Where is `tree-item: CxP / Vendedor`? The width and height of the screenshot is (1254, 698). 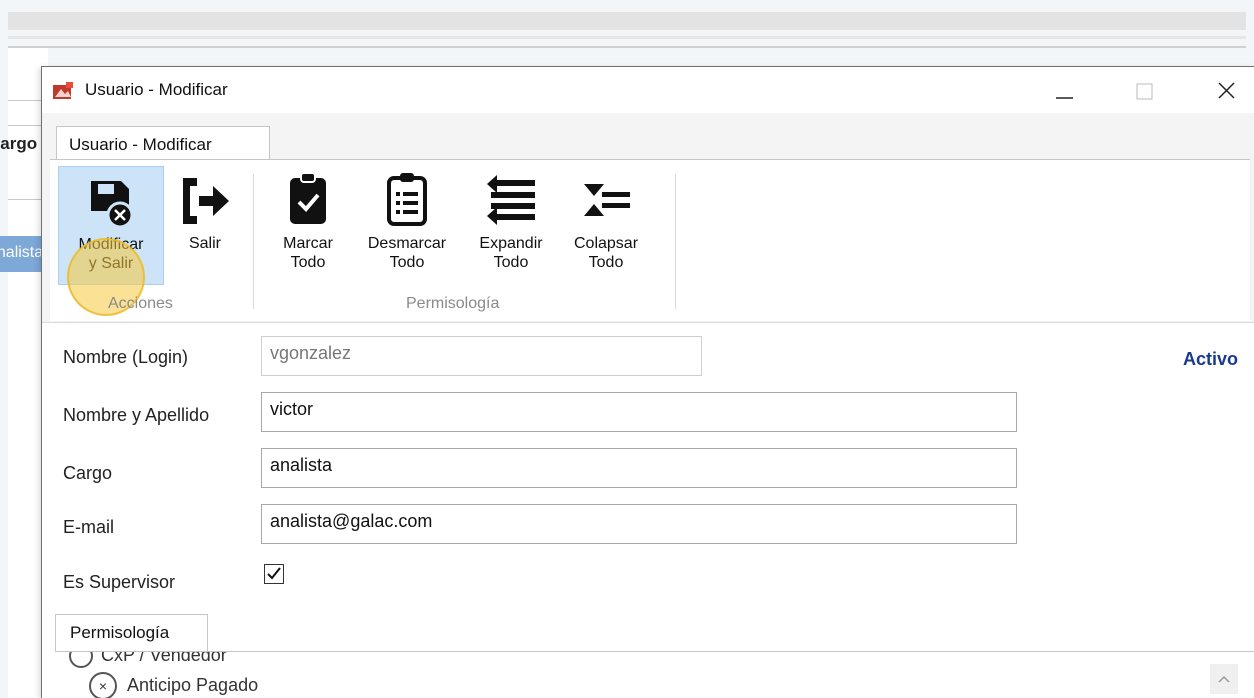 tree-item: CxP / Vendedor is located at coordinates (148, 659).